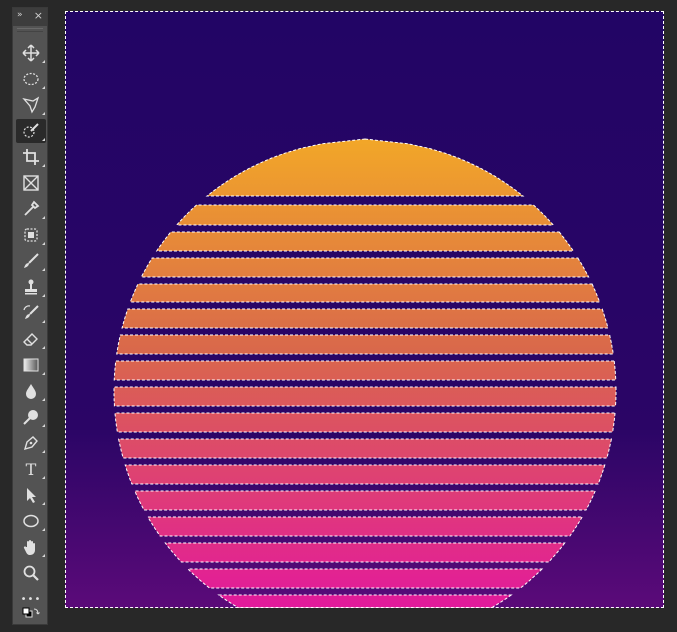 This screenshot has height=632, width=677. I want to click on zoom-tool, so click(31, 573).